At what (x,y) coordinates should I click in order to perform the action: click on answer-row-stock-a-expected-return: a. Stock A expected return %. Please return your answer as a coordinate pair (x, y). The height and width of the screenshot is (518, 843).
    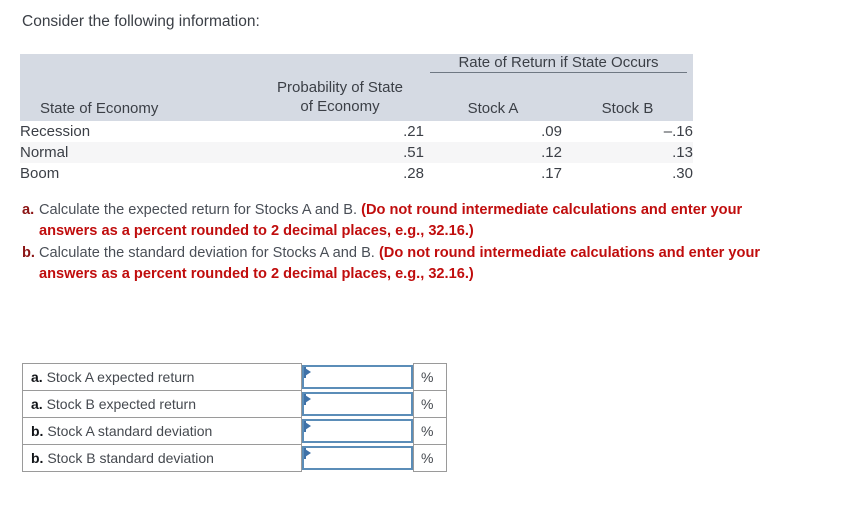
    Looking at the image, I should click on (234, 377).